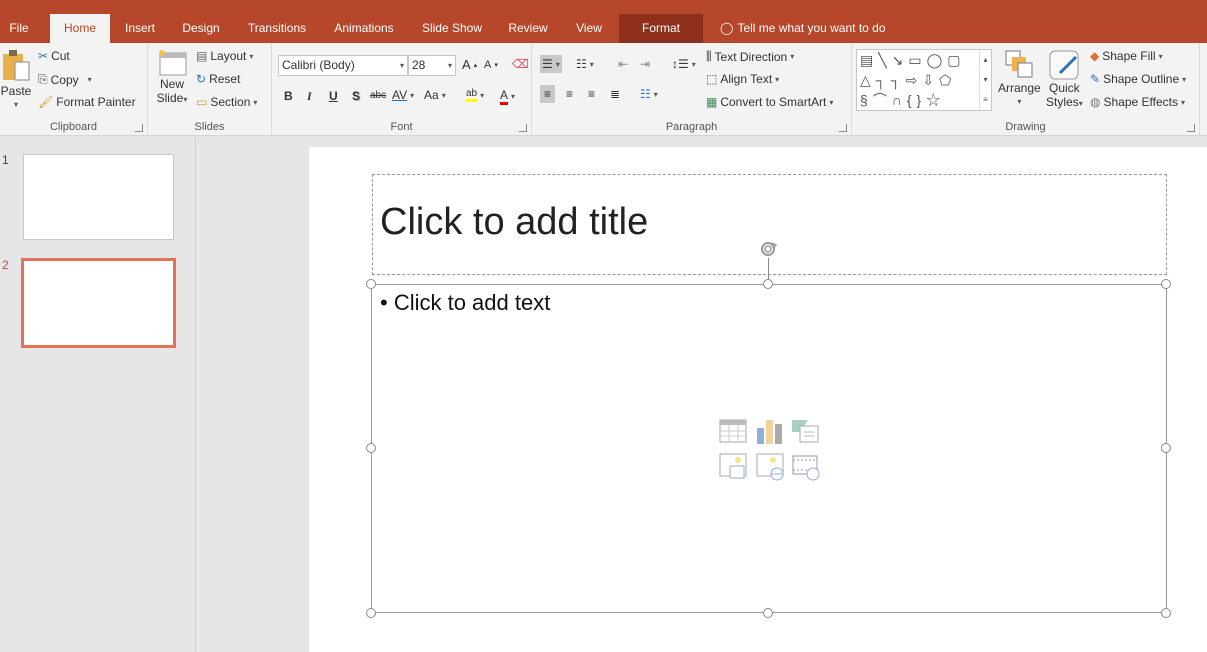  What do you see at coordinates (224, 56) in the screenshot?
I see `layout-button: ▤ Layout ▾` at bounding box center [224, 56].